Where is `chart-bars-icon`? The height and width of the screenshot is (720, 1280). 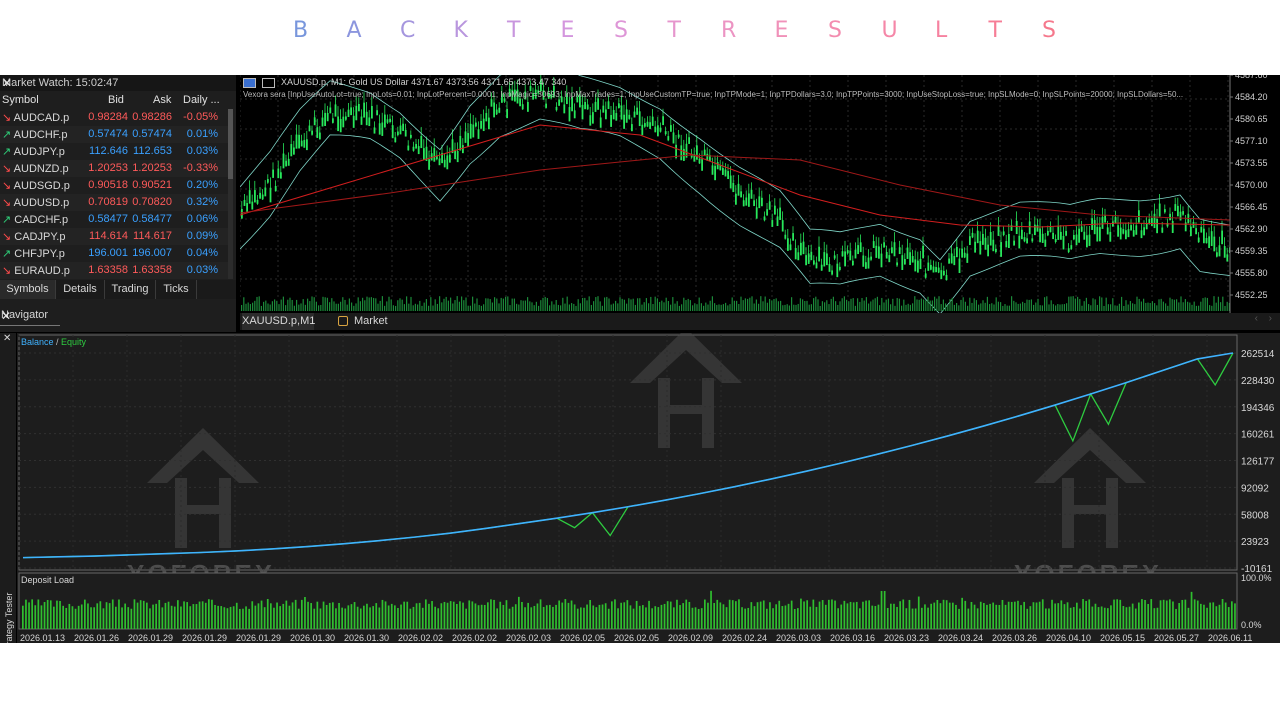 chart-bars-icon is located at coordinates (268, 82).